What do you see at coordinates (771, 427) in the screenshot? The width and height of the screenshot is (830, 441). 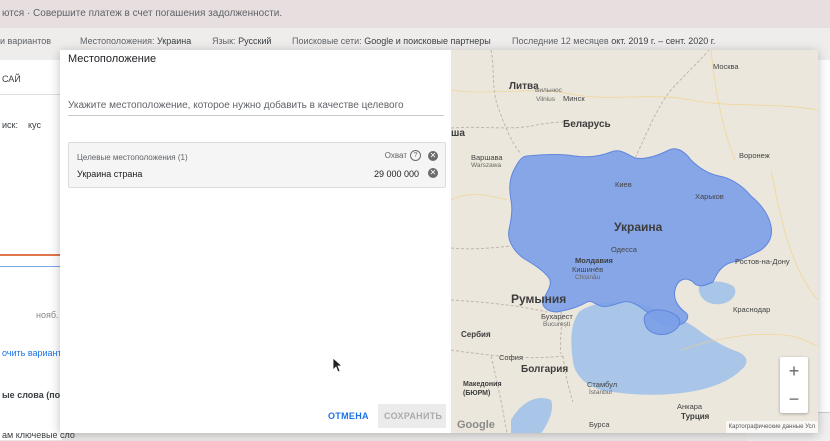 I see `map-attribution: Картографические данные Усл` at bounding box center [771, 427].